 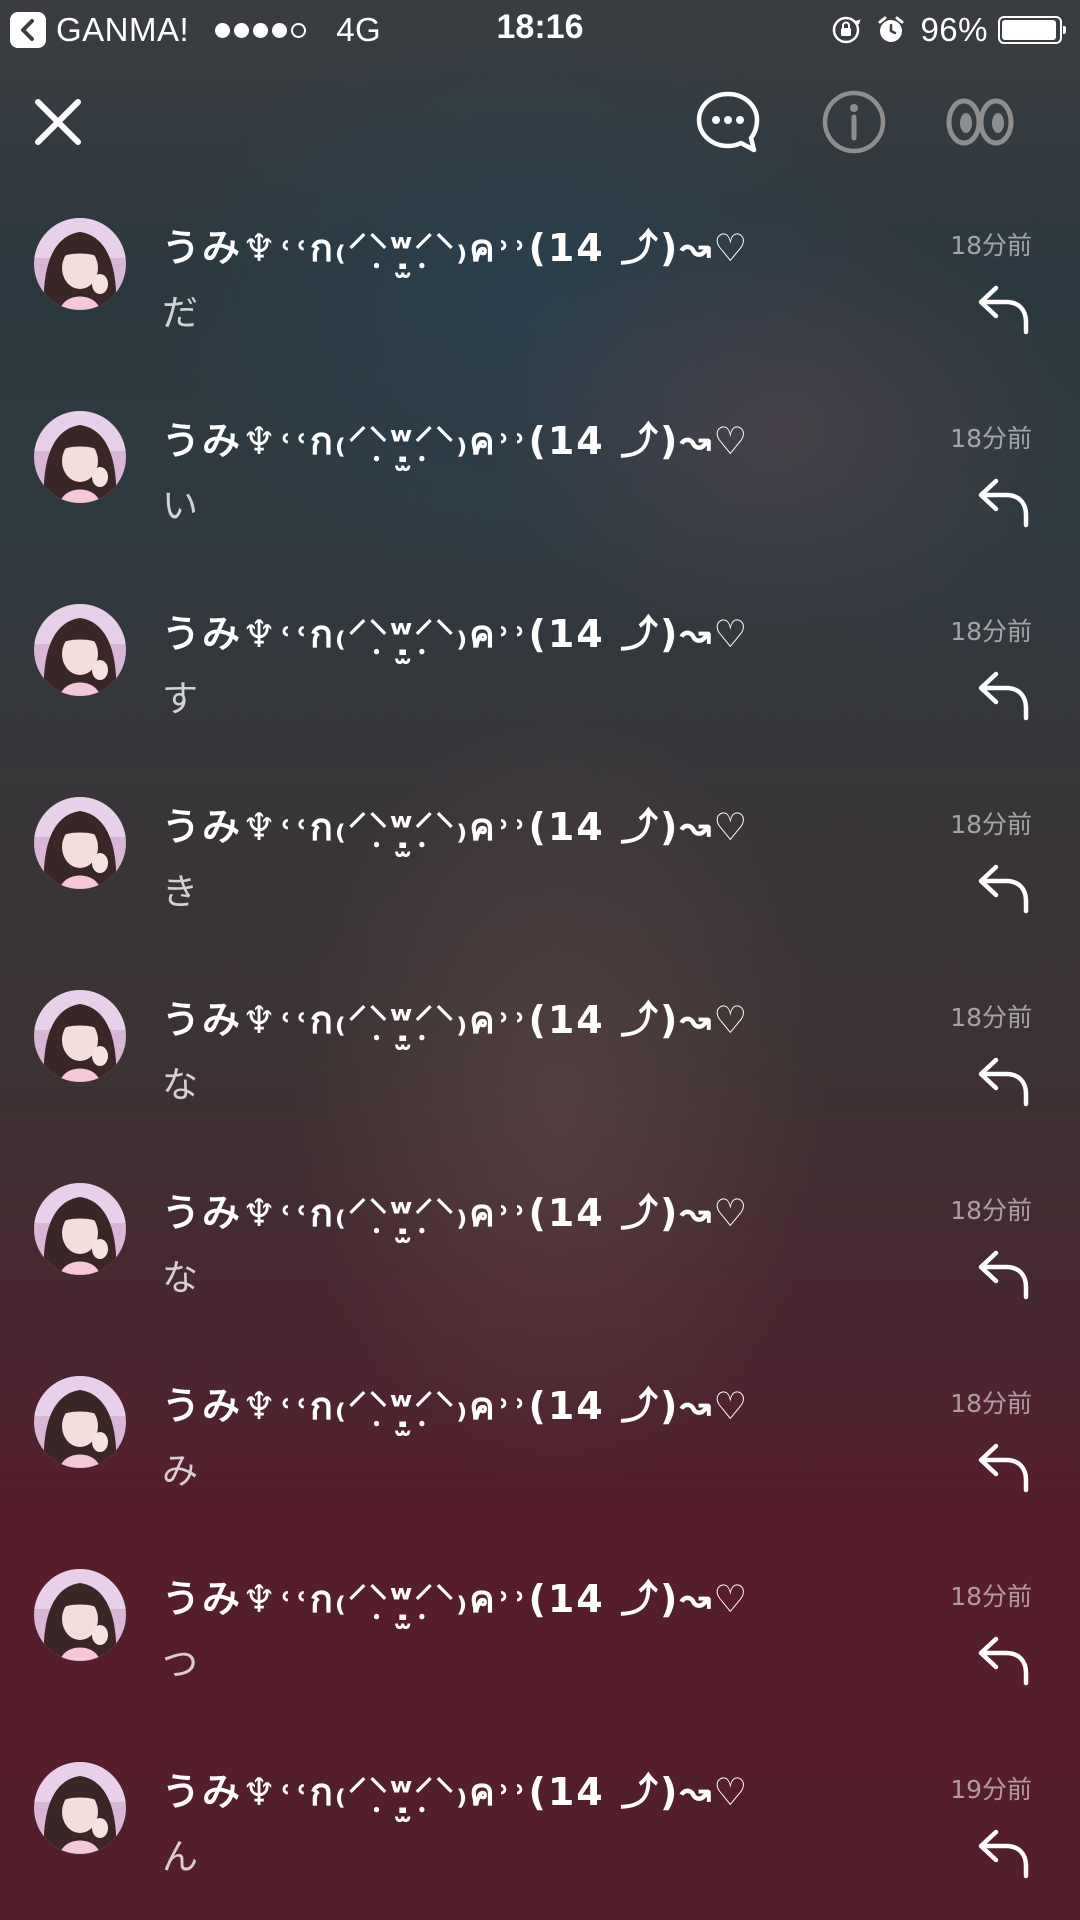 I want to click on comment-text: つ, so click(x=180, y=1664).